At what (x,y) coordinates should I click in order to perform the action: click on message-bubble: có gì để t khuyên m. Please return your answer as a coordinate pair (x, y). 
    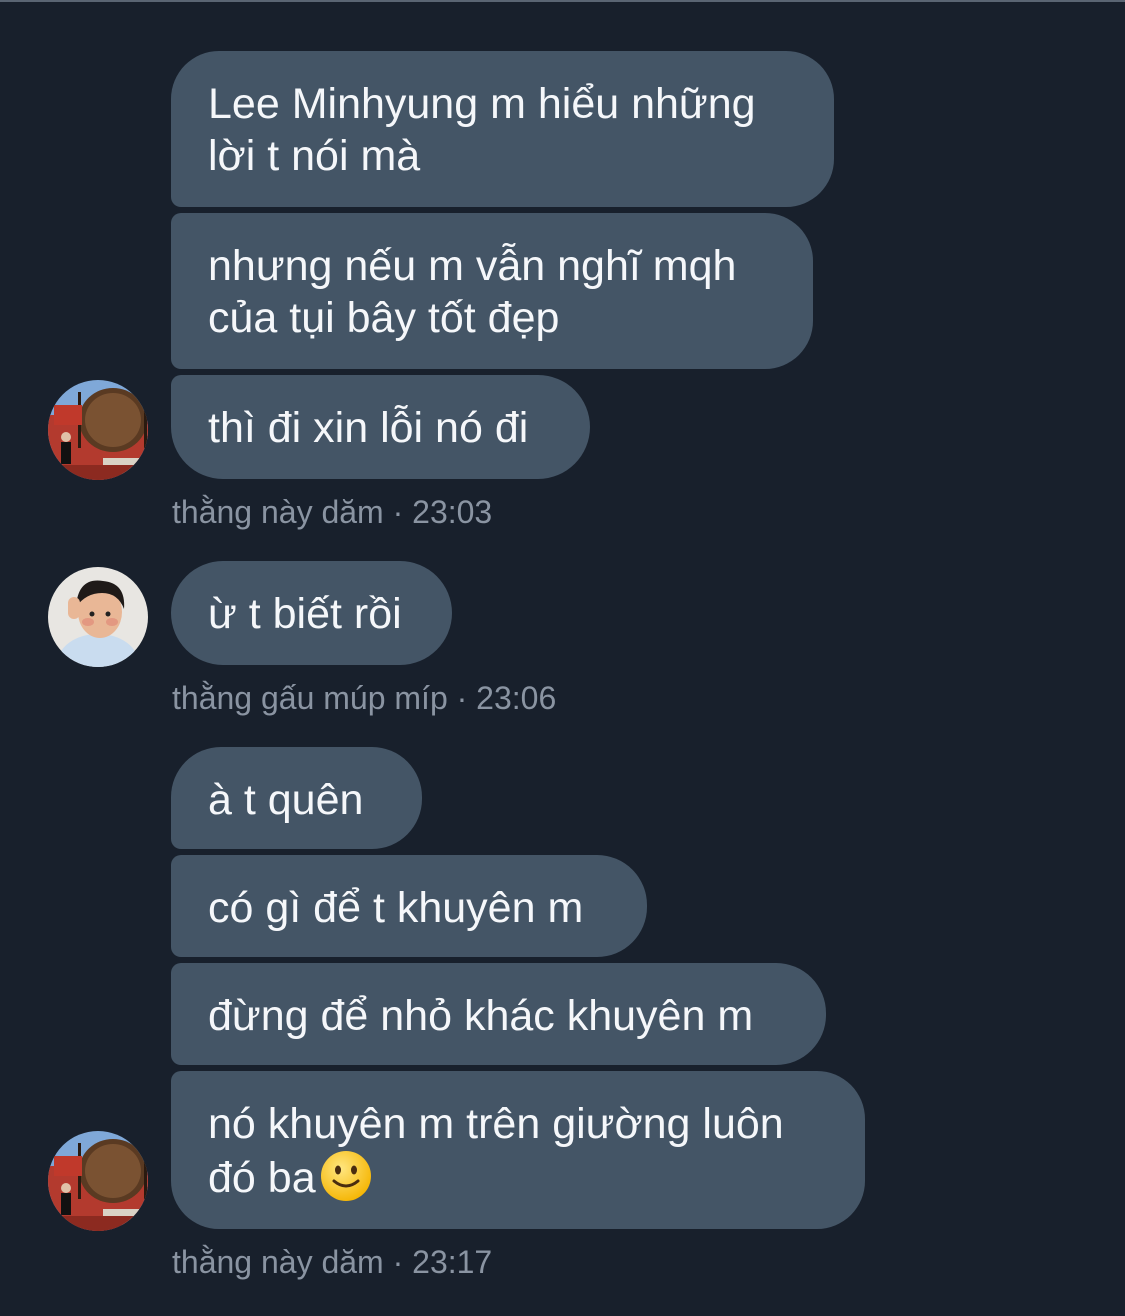
    Looking at the image, I should click on (409, 906).